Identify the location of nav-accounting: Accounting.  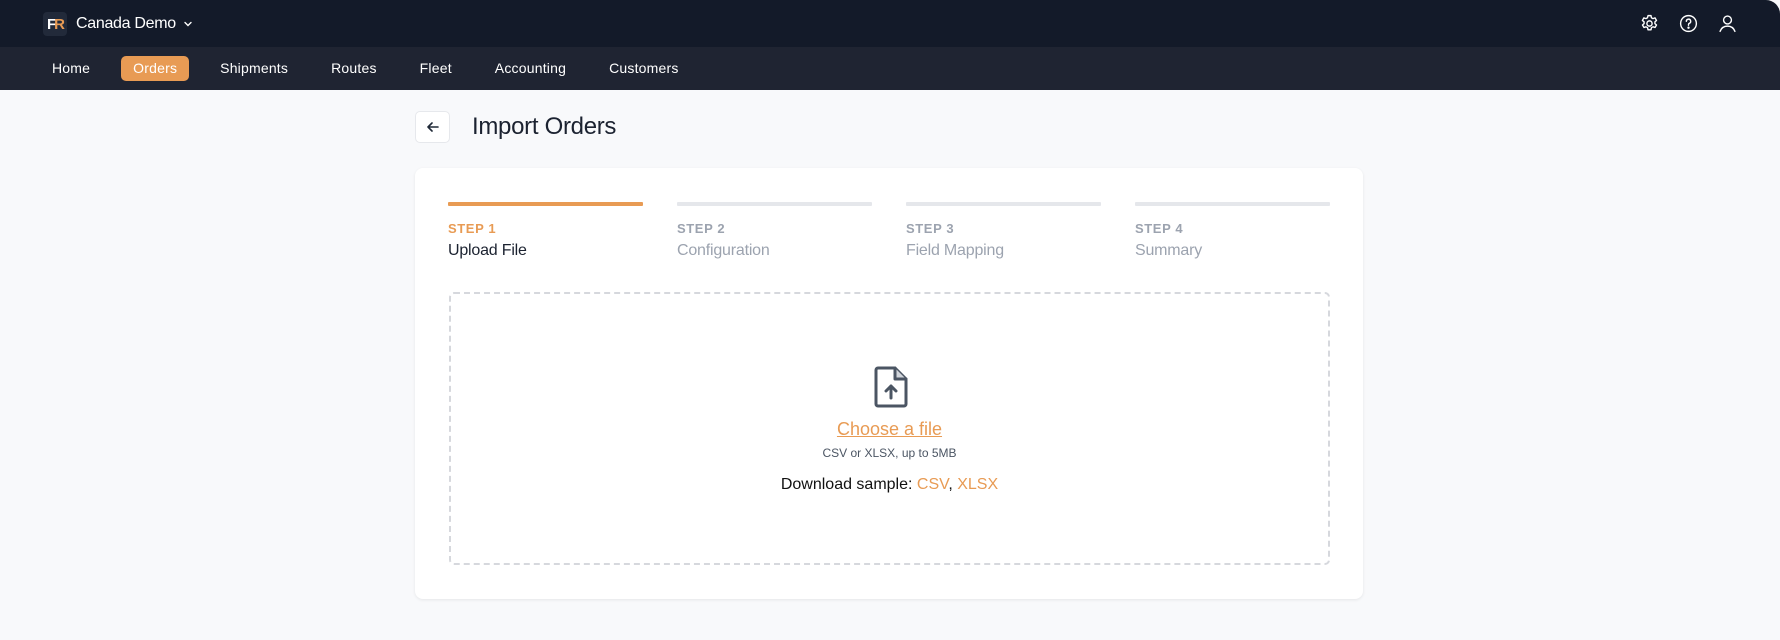
(530, 68).